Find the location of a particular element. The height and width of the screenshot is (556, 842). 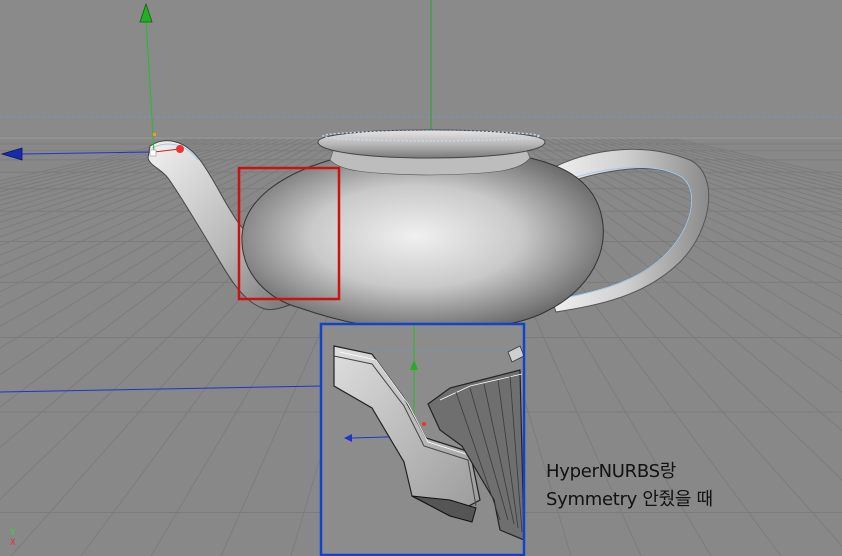

view-axis-indicator: Y X is located at coordinates (12, 538).